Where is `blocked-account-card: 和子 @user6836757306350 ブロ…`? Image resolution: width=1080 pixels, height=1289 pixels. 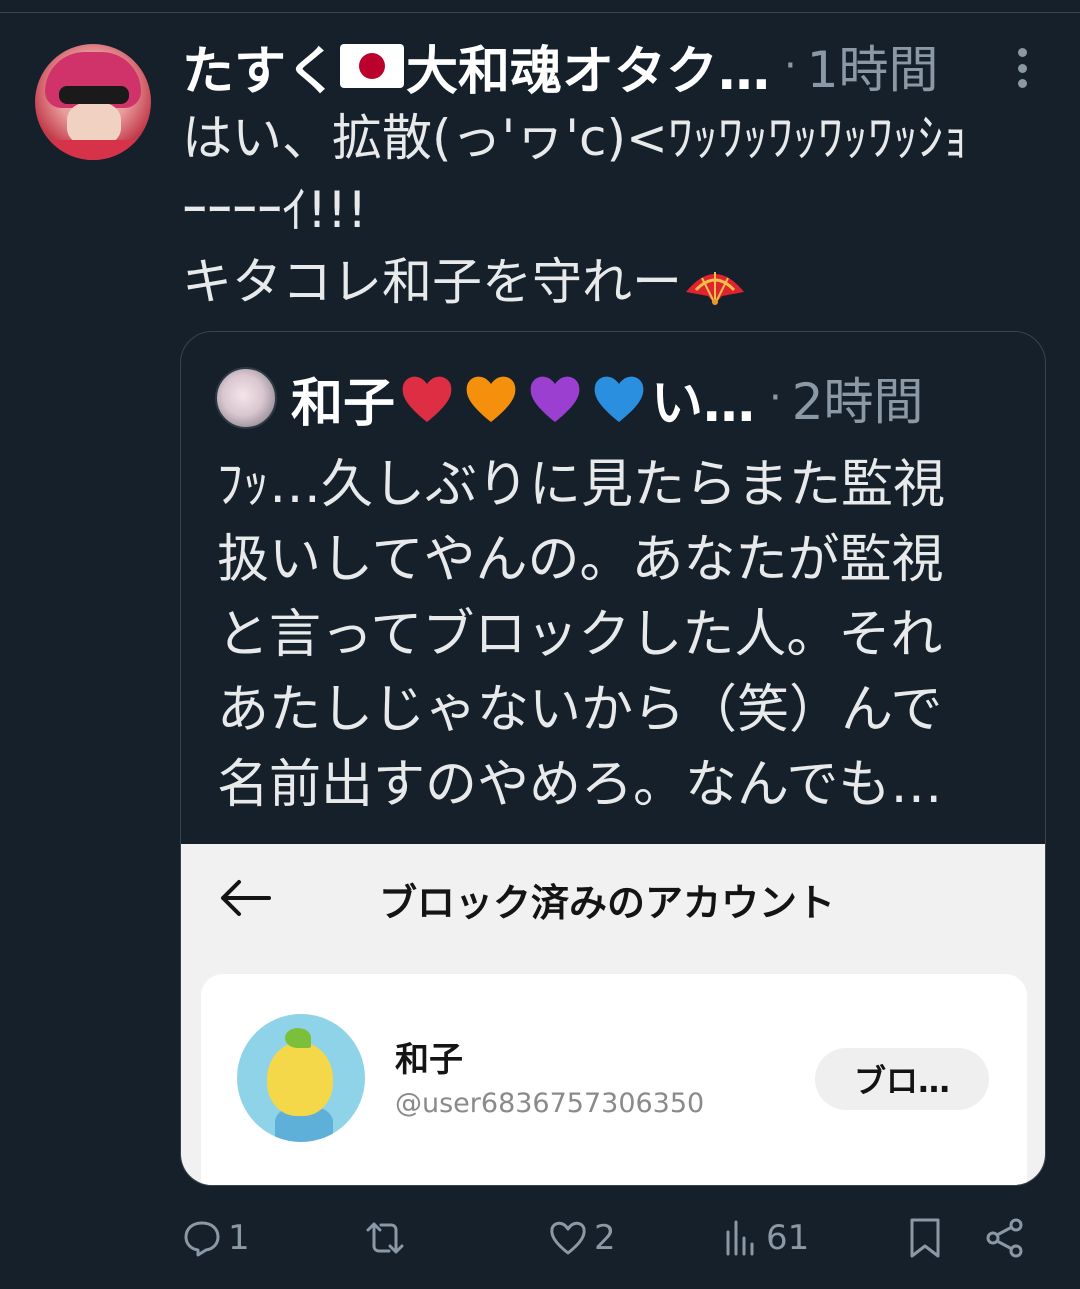 blocked-account-card: 和子 @user6836757306350 ブロ… is located at coordinates (614, 1079).